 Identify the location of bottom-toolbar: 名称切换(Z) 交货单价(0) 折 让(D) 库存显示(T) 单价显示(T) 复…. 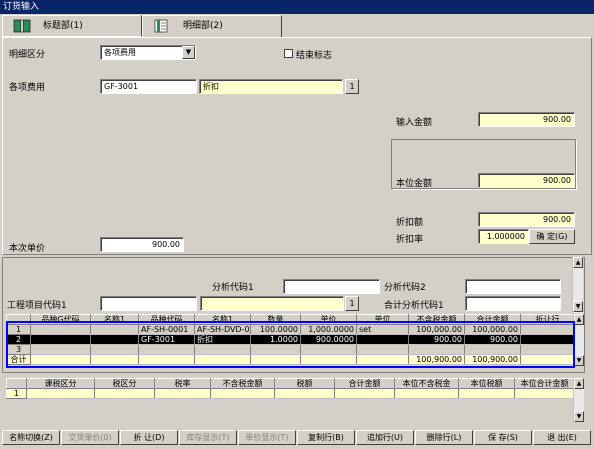
(297, 438).